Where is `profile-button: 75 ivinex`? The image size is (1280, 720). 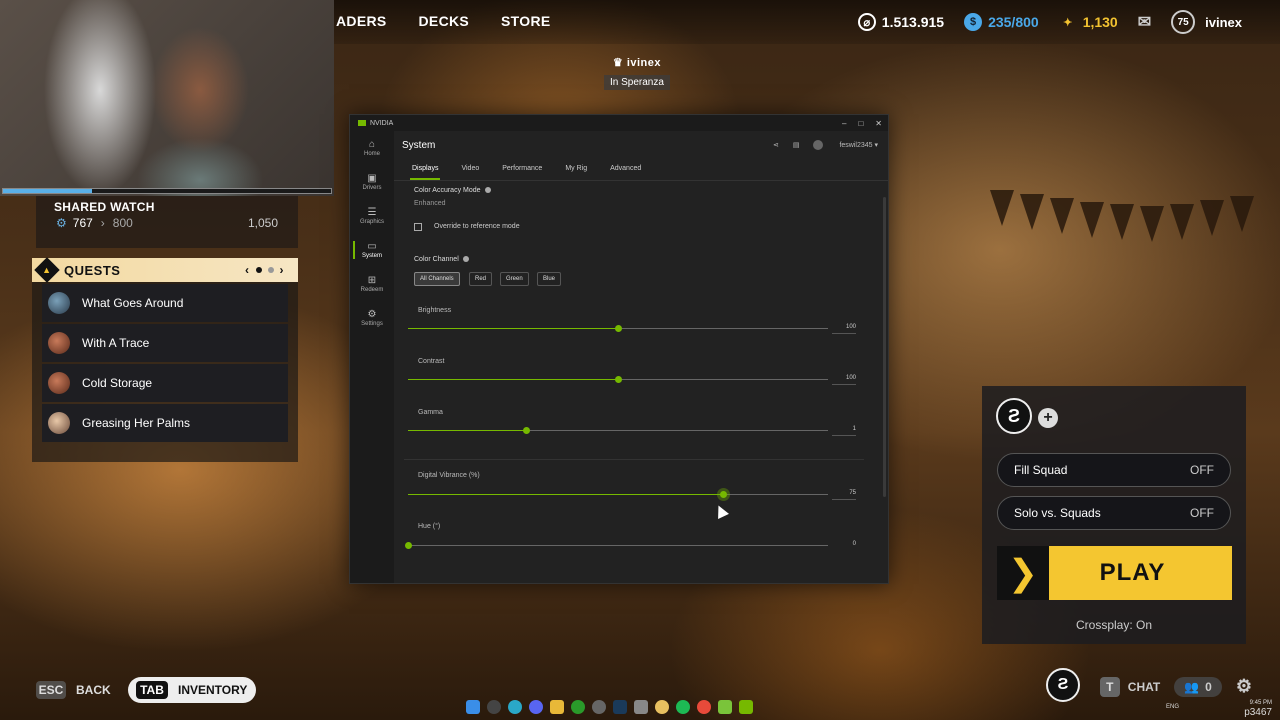
profile-button: 75 ivinex is located at coordinates (1206, 22).